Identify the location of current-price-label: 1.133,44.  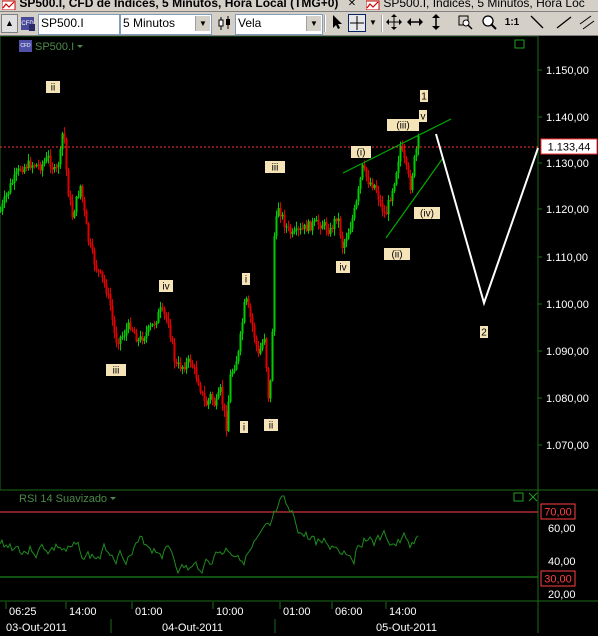
(569, 148).